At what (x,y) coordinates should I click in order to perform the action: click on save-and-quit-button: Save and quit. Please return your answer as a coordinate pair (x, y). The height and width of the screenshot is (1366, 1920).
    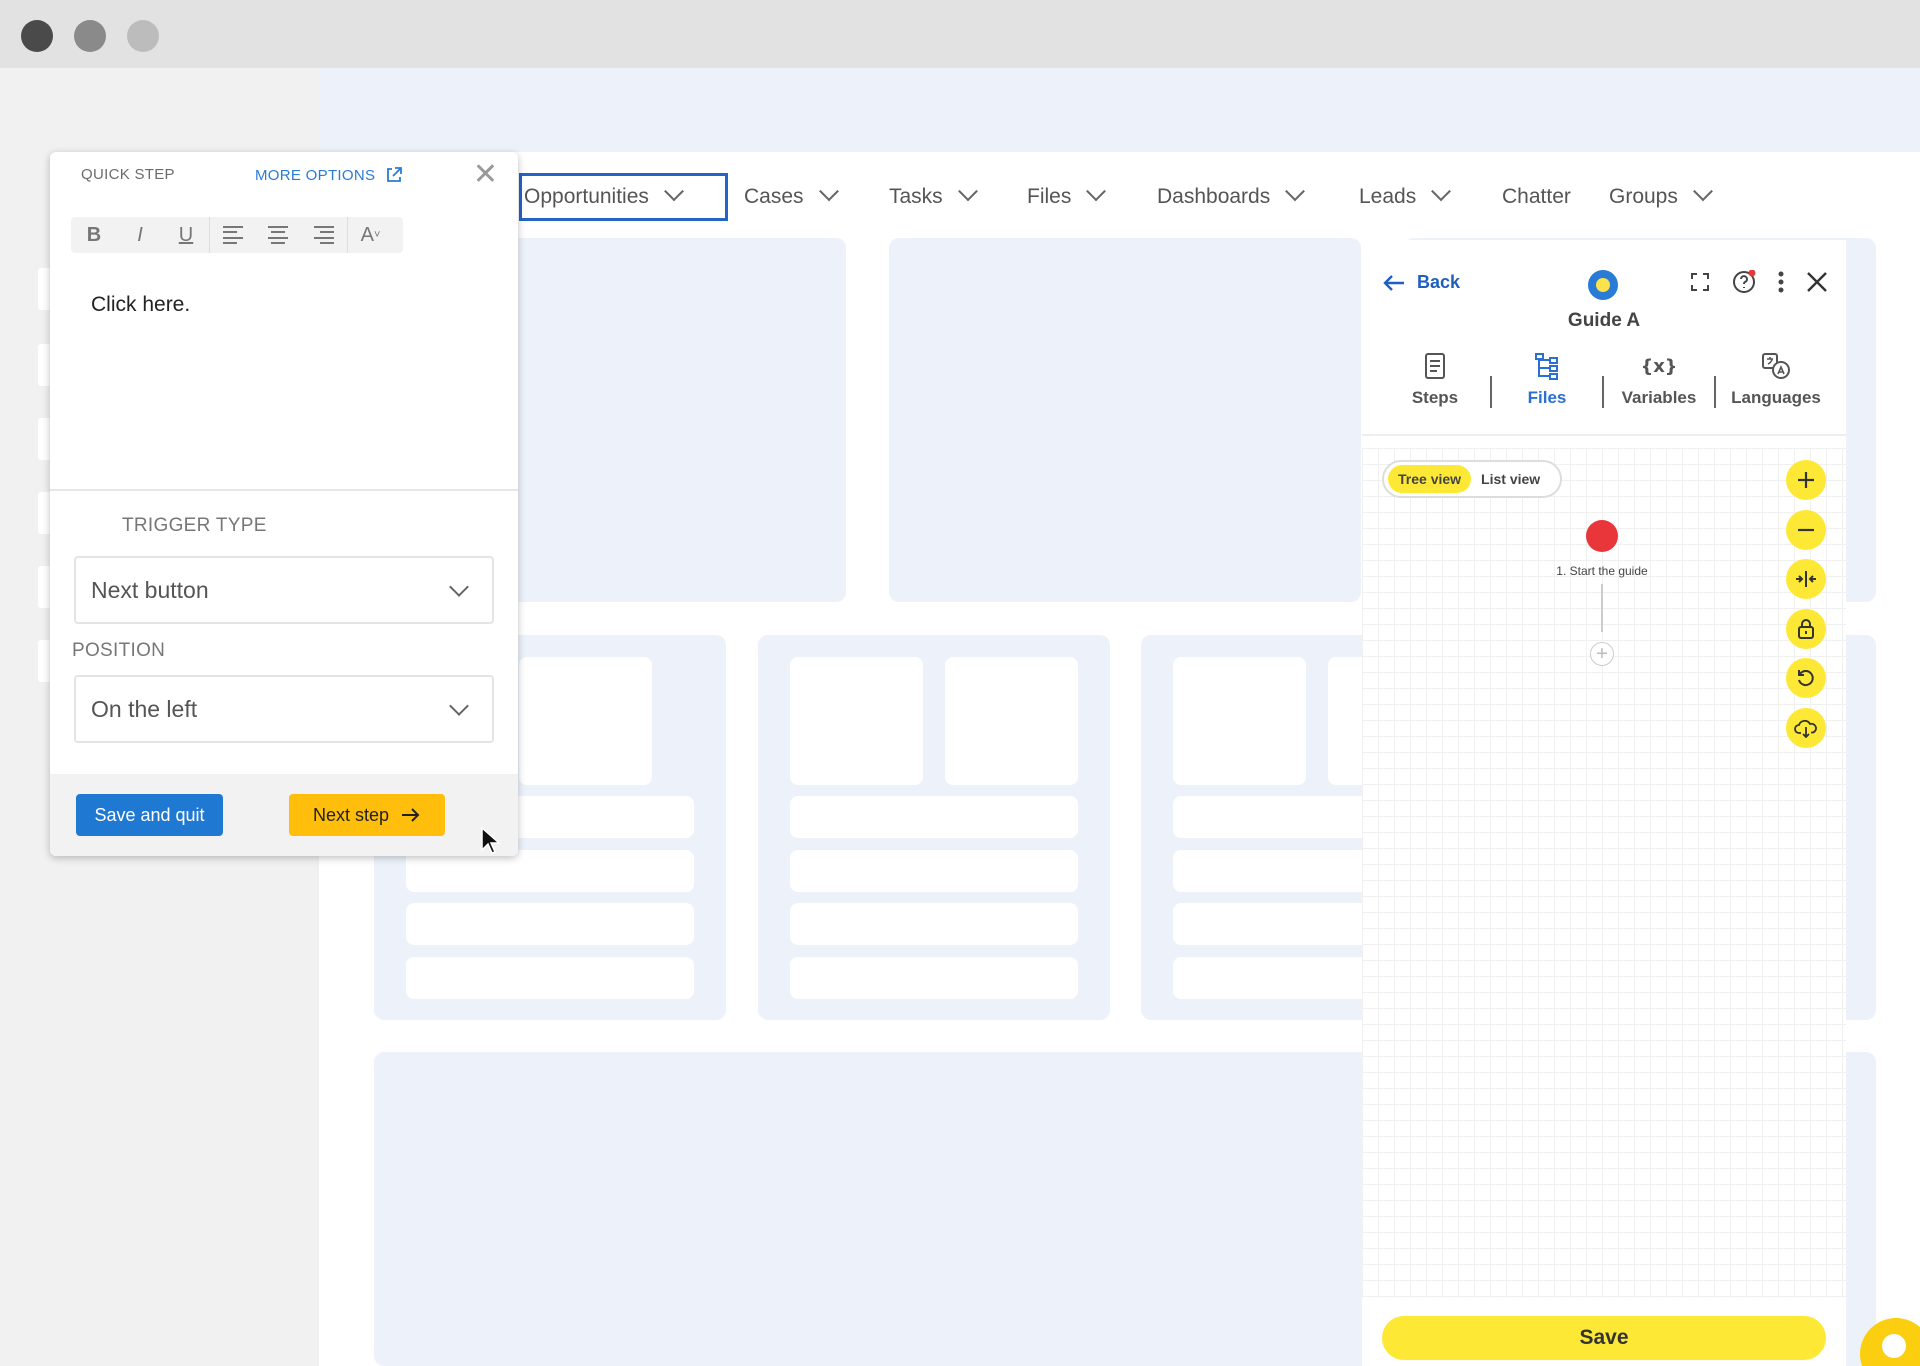
    Looking at the image, I should click on (149, 815).